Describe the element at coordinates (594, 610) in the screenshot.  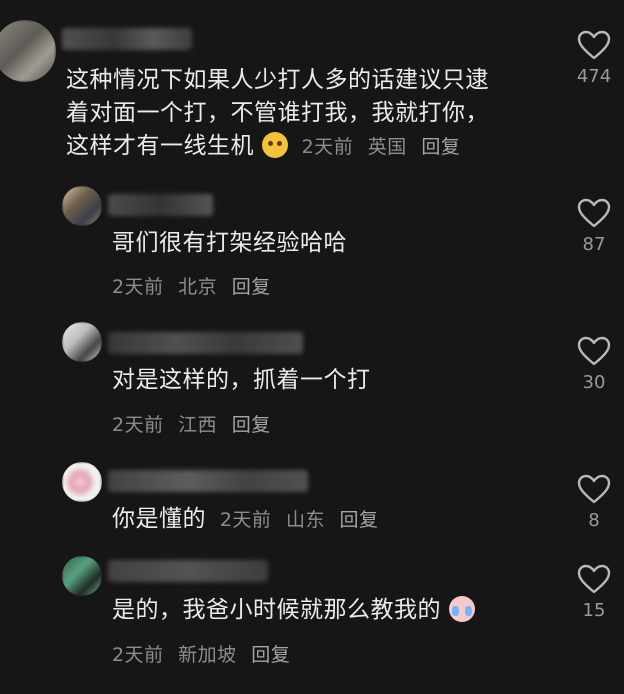
I see `like-count: 15` at that location.